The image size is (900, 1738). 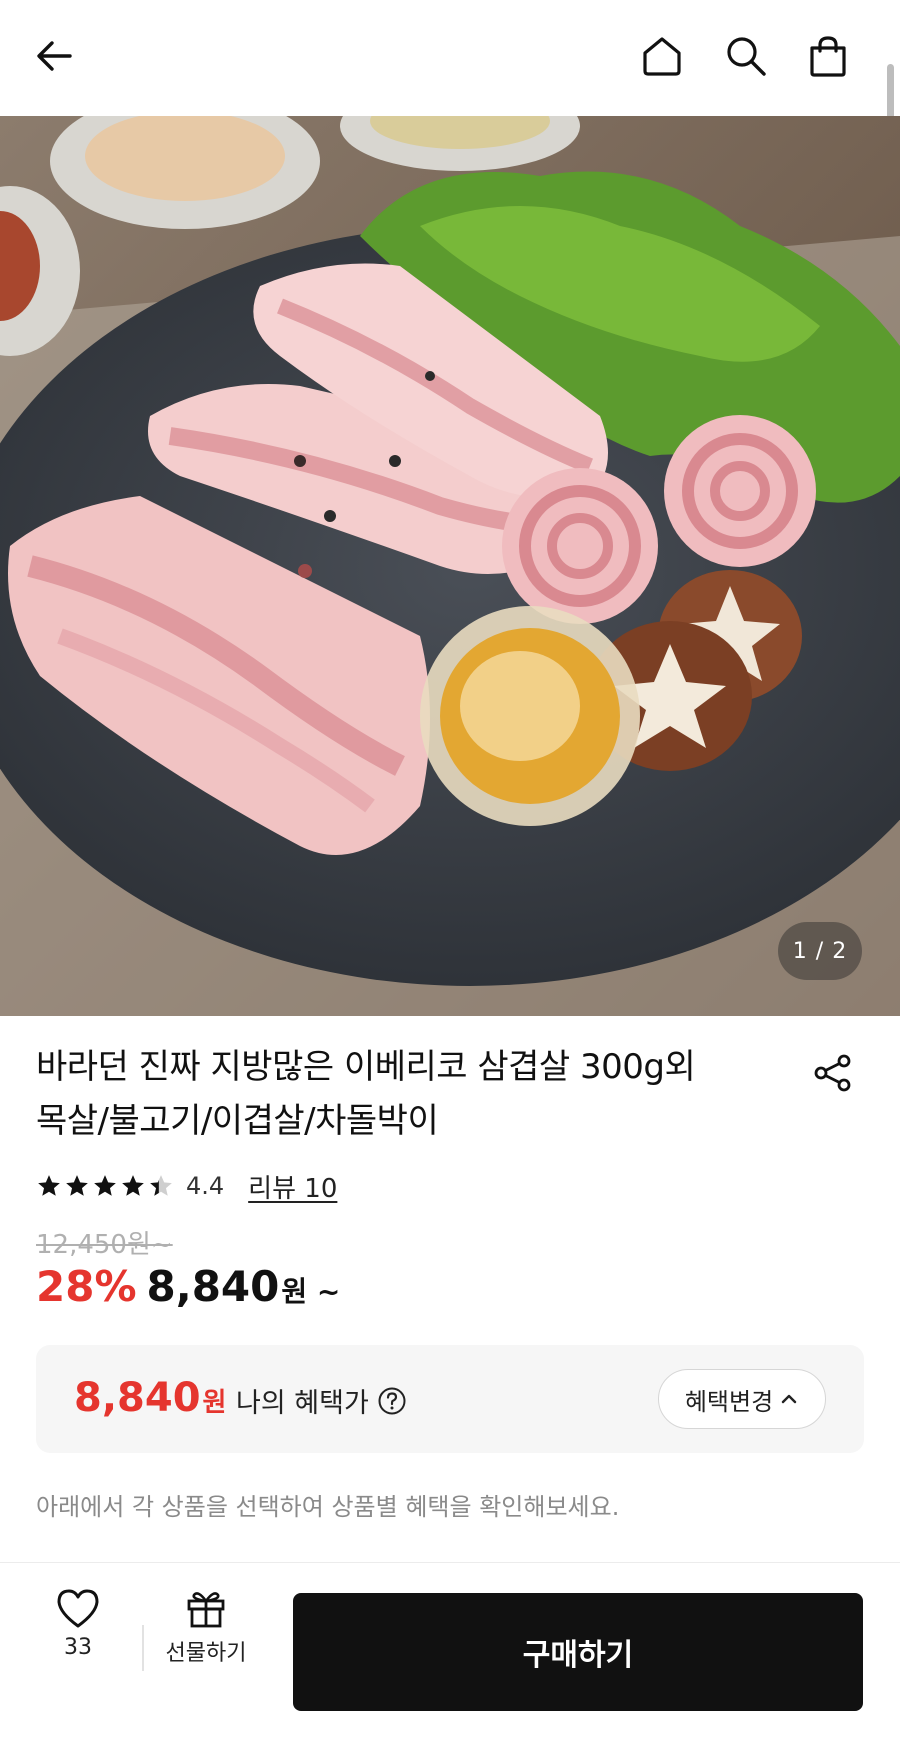 What do you see at coordinates (292, 1186) in the screenshot?
I see `review-count-link: 리뷰 10` at bounding box center [292, 1186].